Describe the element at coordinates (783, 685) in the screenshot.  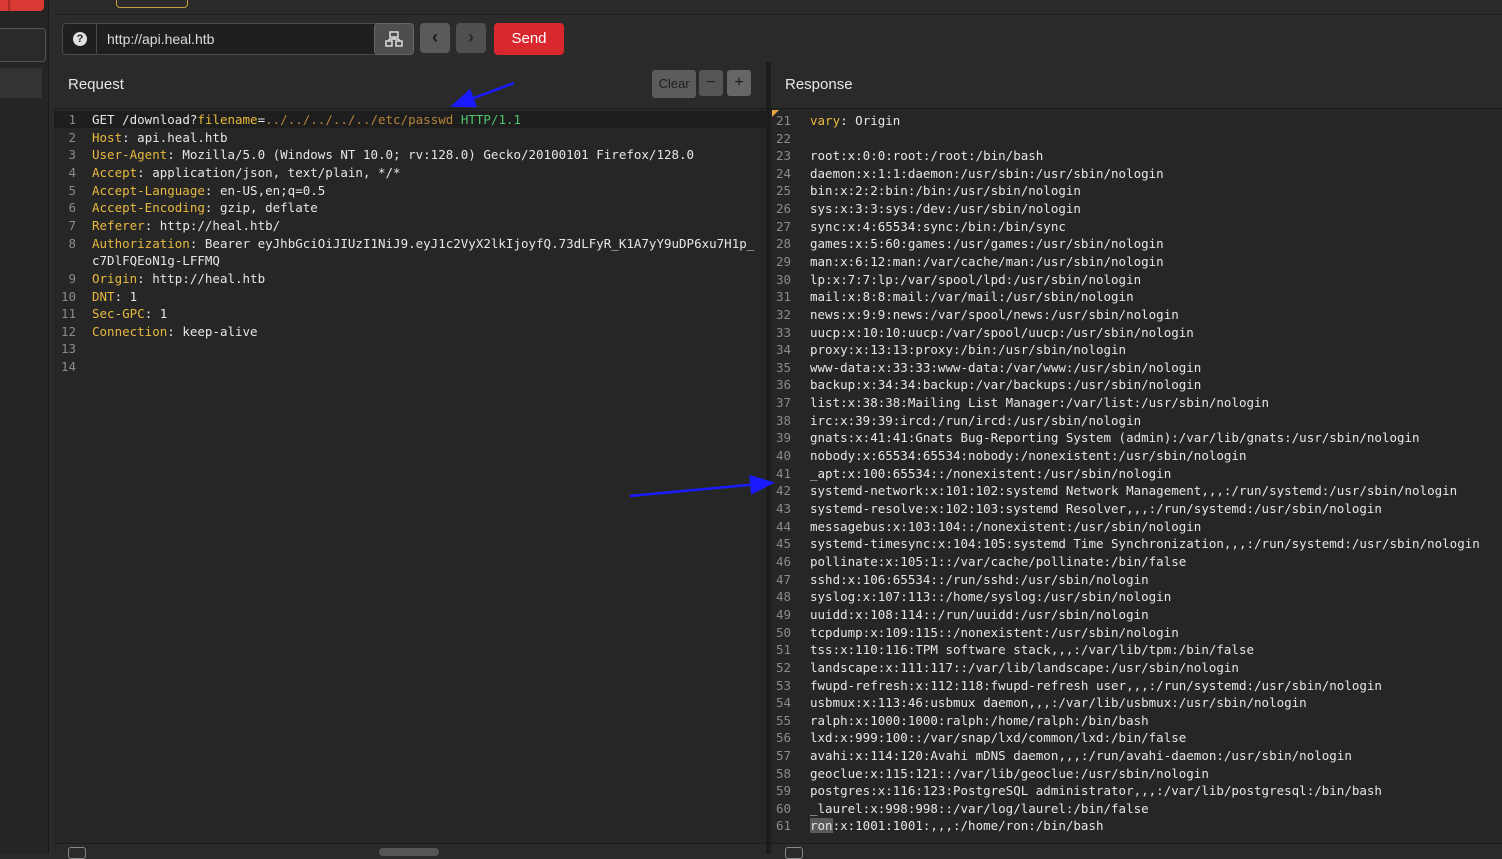
I see `line-number: 53` at that location.